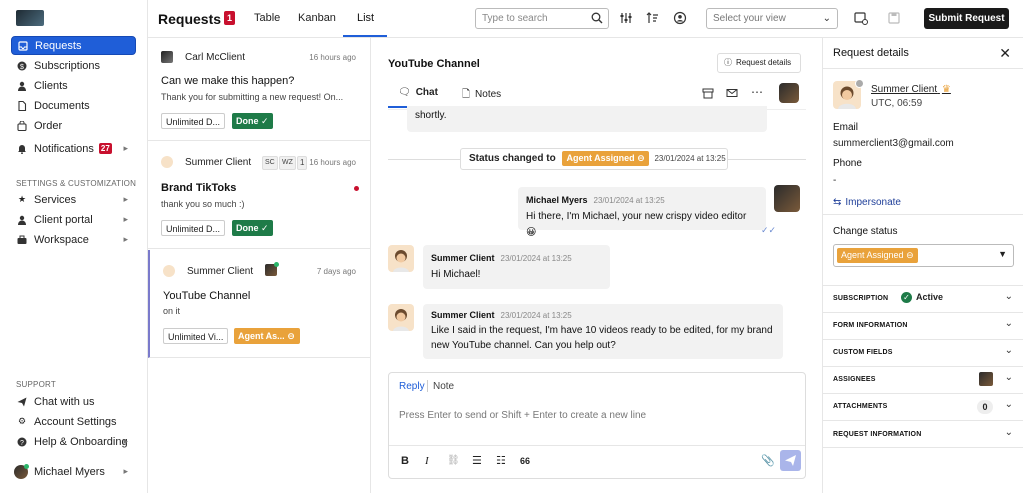 The height and width of the screenshot is (493, 1023). What do you see at coordinates (512, 158) in the screenshot?
I see `status-change-prefix: Status changed to` at bounding box center [512, 158].